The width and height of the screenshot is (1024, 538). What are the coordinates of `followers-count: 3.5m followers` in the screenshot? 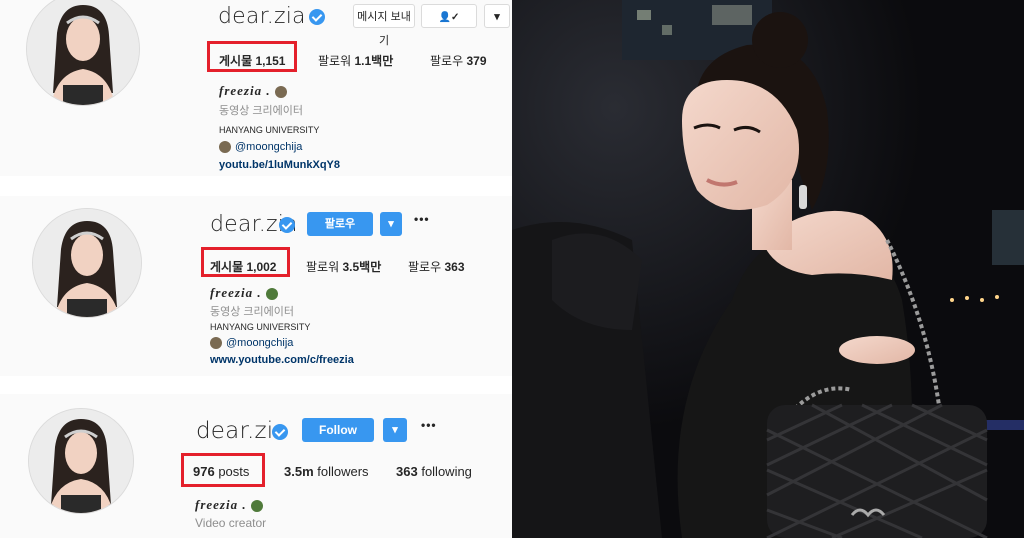 It's located at (326, 471).